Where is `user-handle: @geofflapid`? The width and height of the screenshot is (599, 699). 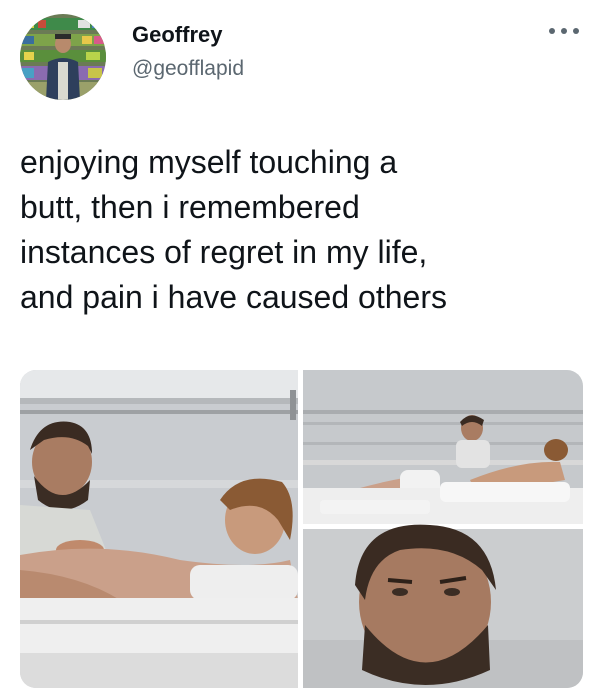
user-handle: @geofflapid is located at coordinates (188, 69).